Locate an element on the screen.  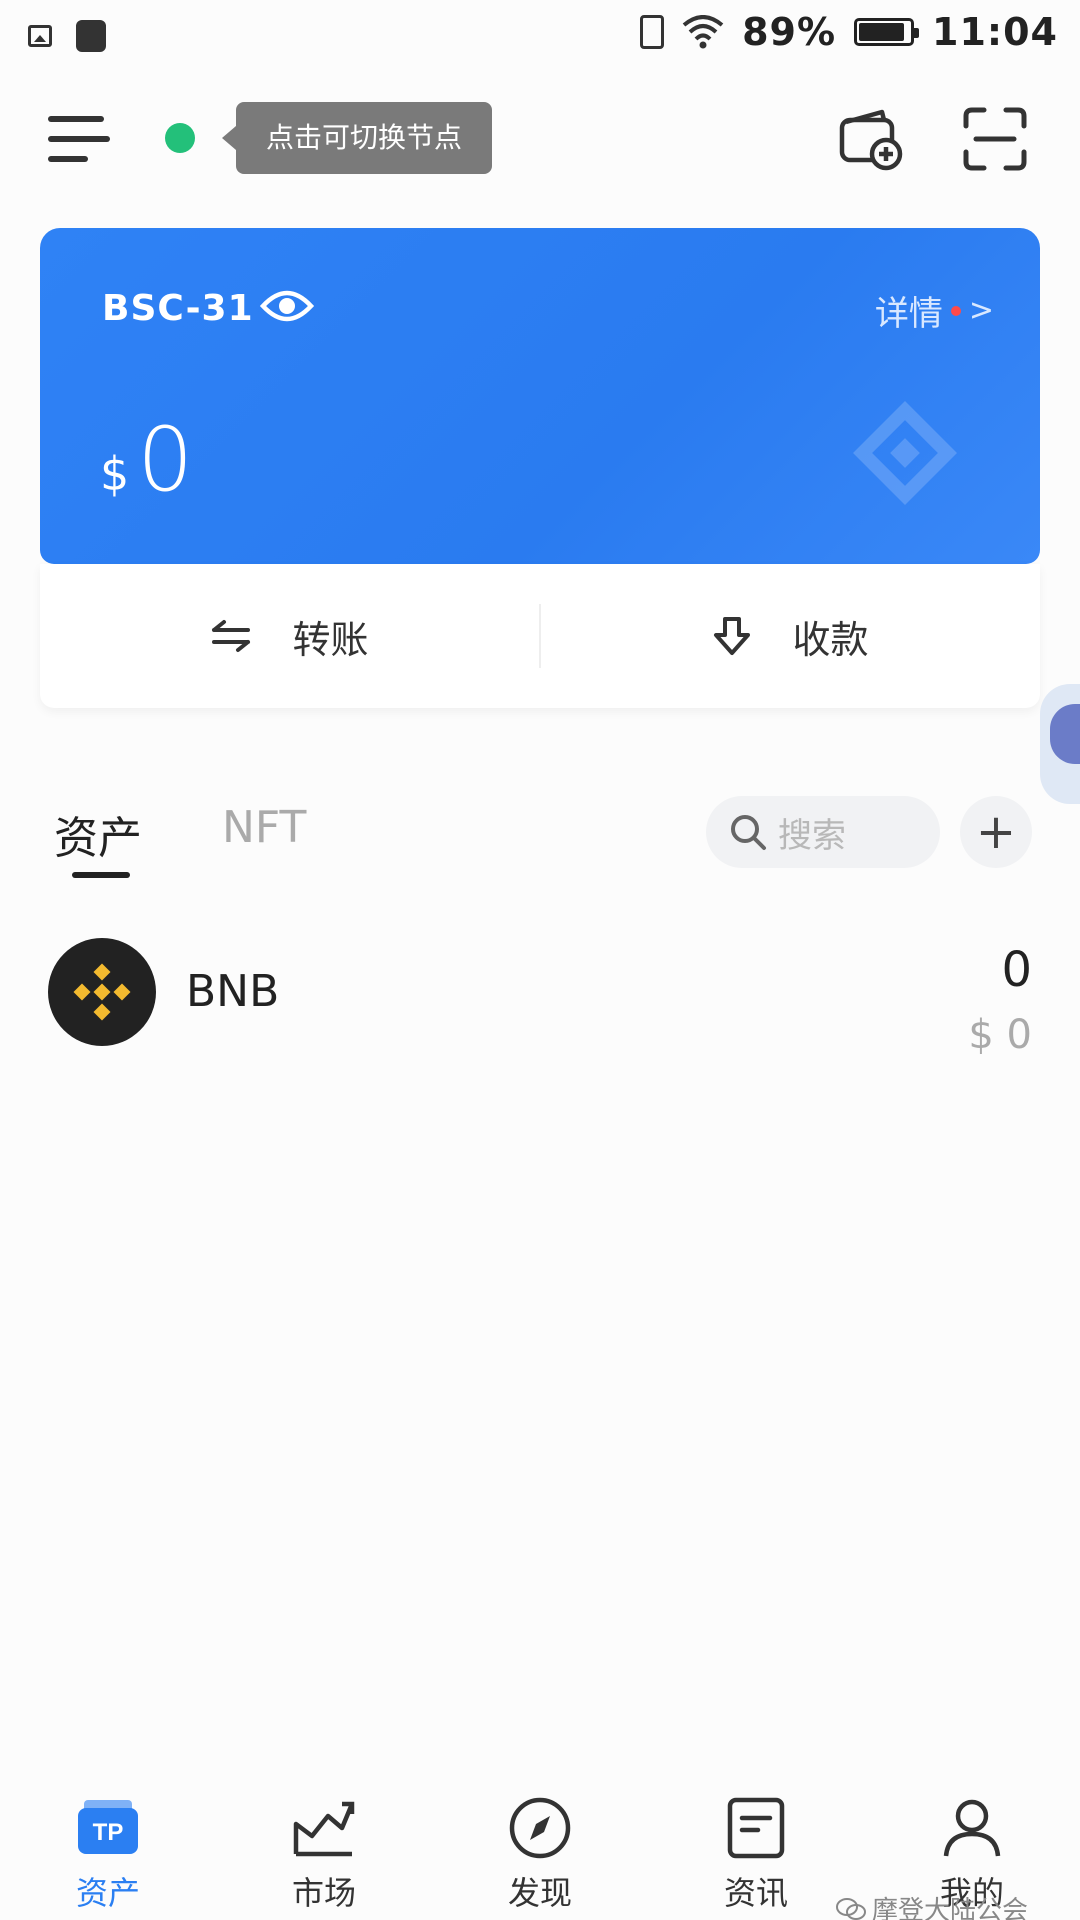
watermark-label: 摩登大陆公会 is located at coordinates (950, 1908).